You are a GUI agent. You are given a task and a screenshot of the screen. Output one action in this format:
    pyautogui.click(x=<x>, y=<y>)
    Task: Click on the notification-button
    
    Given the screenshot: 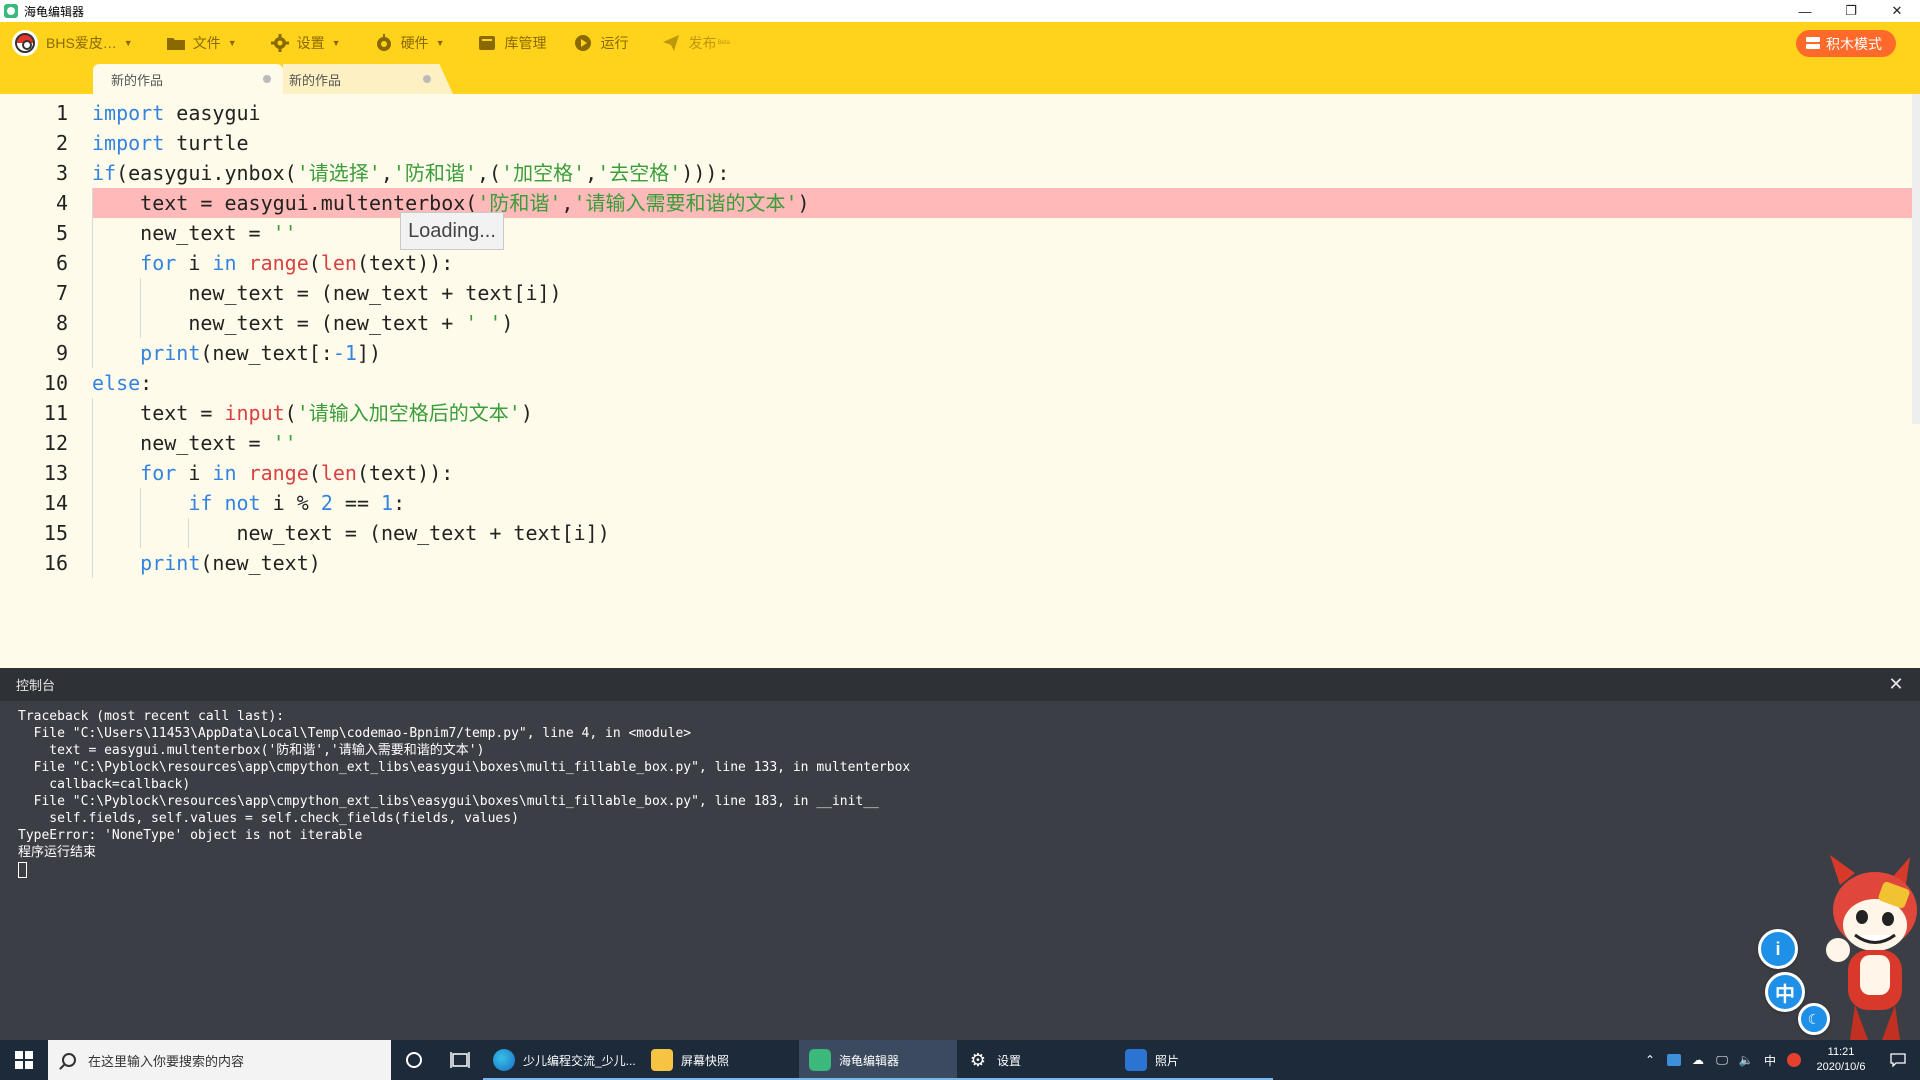 What is the action you would take?
    pyautogui.click(x=1898, y=1060)
    